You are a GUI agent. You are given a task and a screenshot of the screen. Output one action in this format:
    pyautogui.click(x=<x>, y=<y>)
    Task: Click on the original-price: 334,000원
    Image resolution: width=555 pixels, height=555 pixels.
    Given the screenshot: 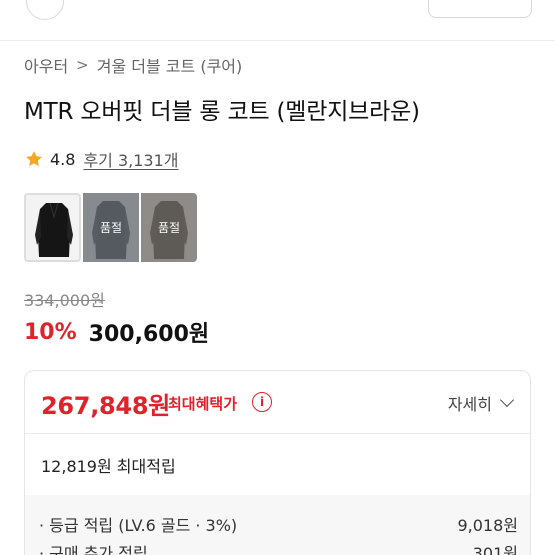 What is the action you would take?
    pyautogui.click(x=64, y=300)
    